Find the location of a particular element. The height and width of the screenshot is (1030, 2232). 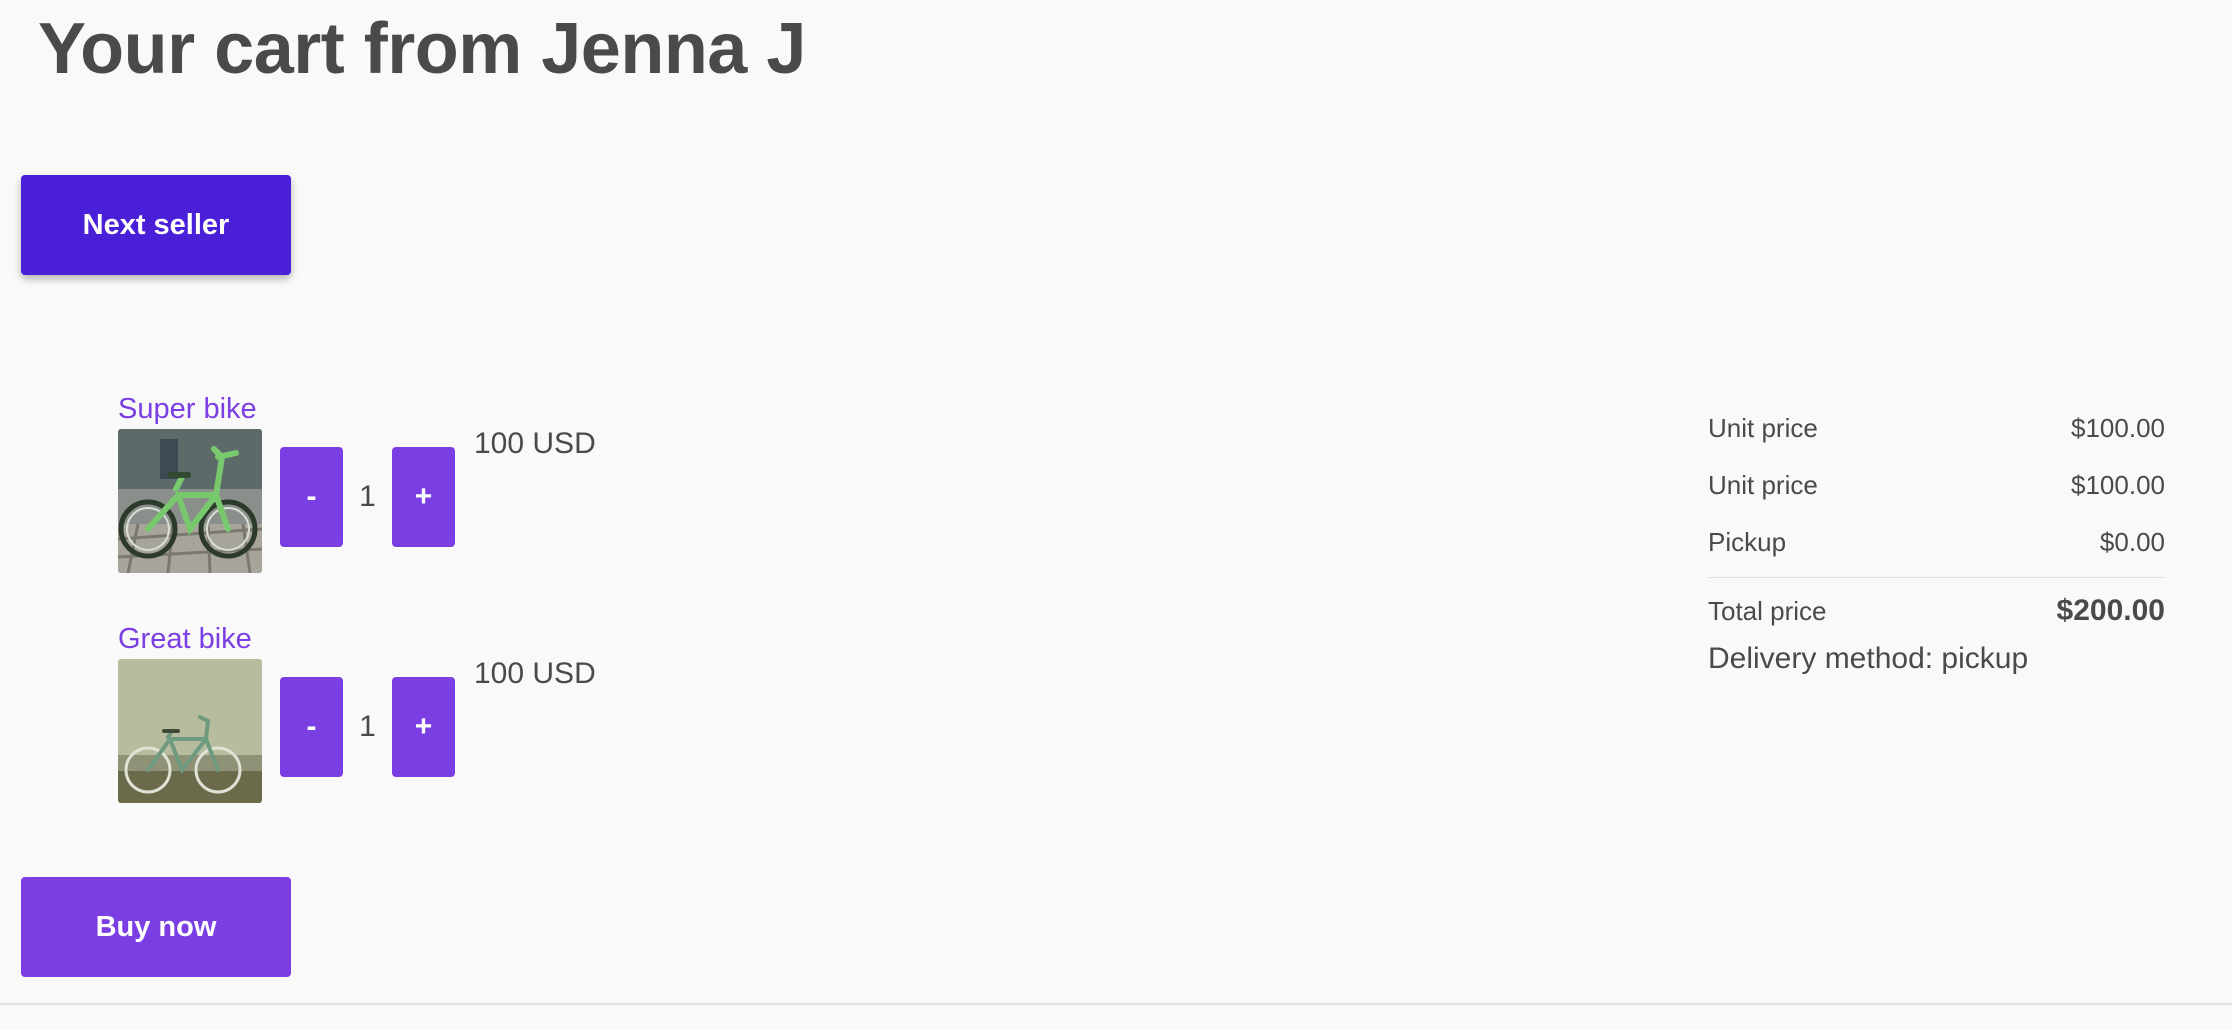

total-label: Total price is located at coordinates (1767, 610).